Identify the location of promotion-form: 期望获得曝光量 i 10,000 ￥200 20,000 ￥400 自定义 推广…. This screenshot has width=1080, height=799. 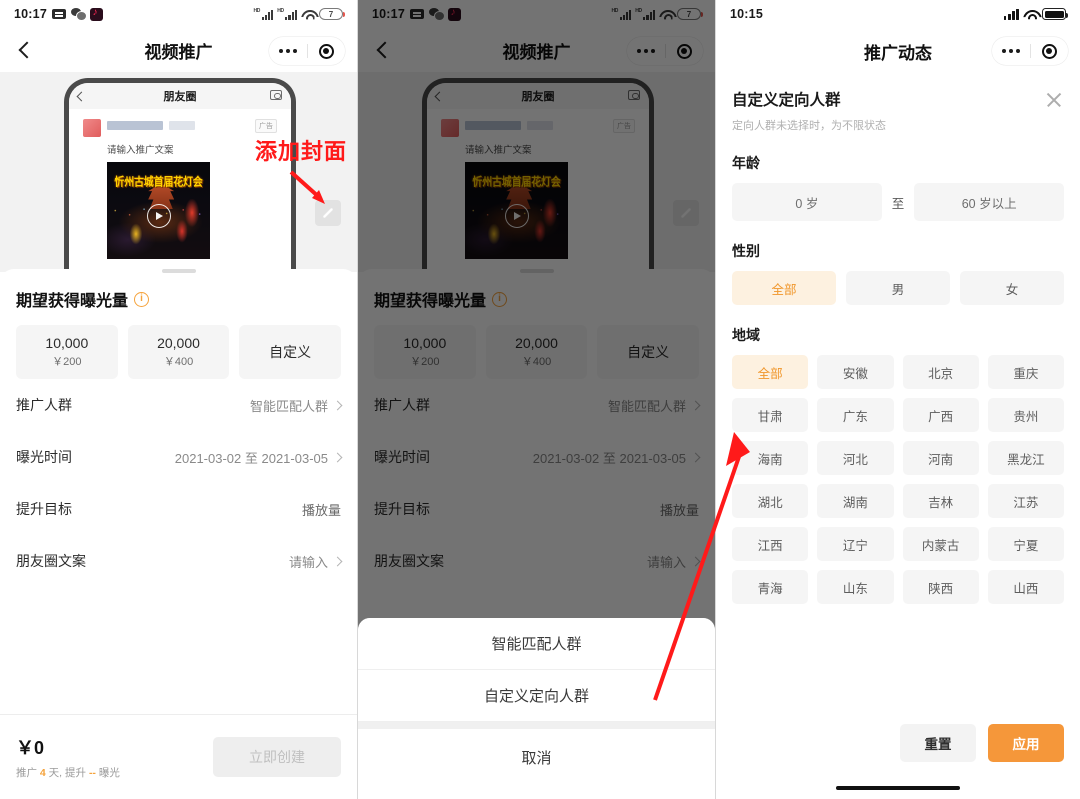
(178, 428).